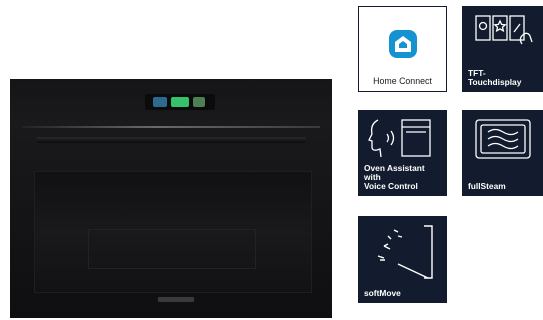  What do you see at coordinates (394, 177) in the screenshot?
I see `feature-label: Oven Assistant with Voice Control` at bounding box center [394, 177].